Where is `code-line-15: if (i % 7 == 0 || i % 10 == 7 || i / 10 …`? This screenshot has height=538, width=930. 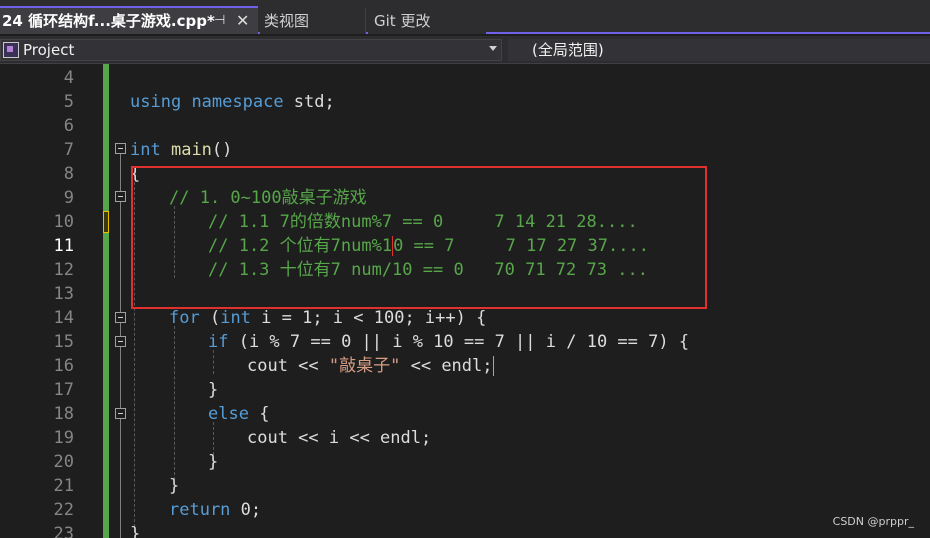
code-line-15: if (i % 7 == 0 || i % 10 == 7 || i / 10 … is located at coordinates (448, 342).